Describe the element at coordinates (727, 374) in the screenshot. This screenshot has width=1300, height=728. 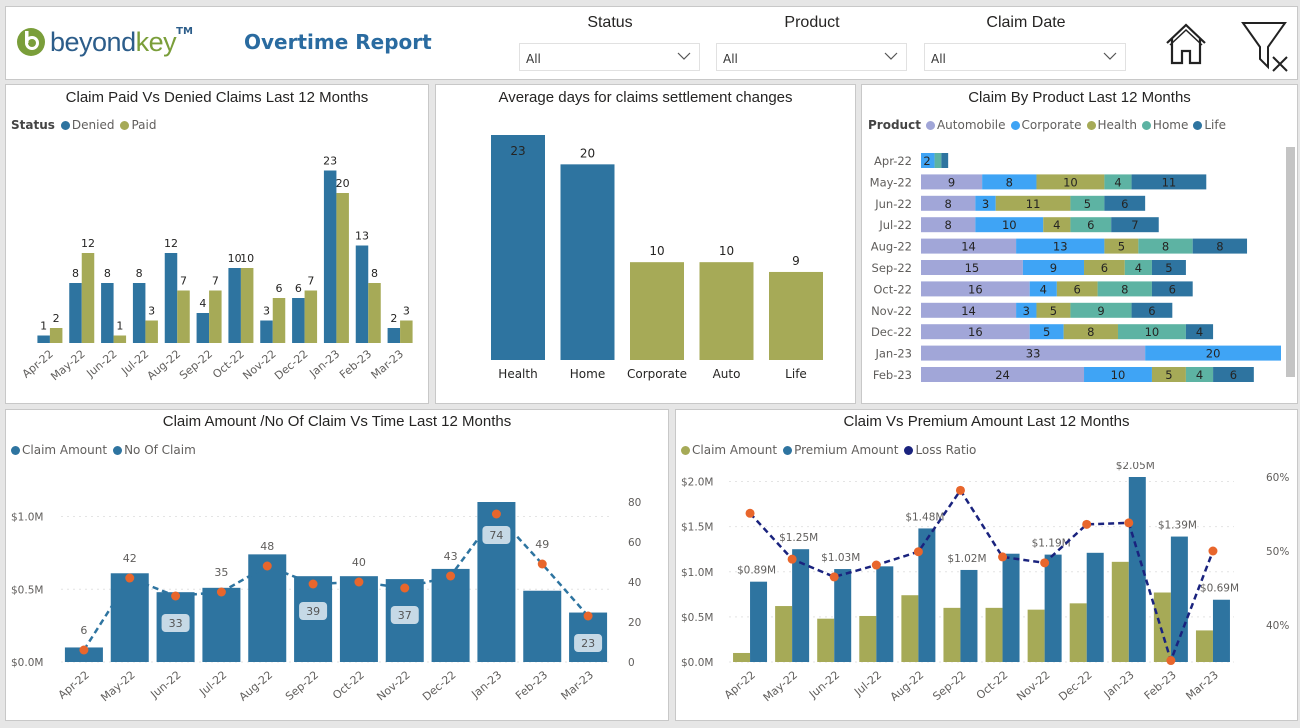
I see `x-tick-label: Auto` at that location.